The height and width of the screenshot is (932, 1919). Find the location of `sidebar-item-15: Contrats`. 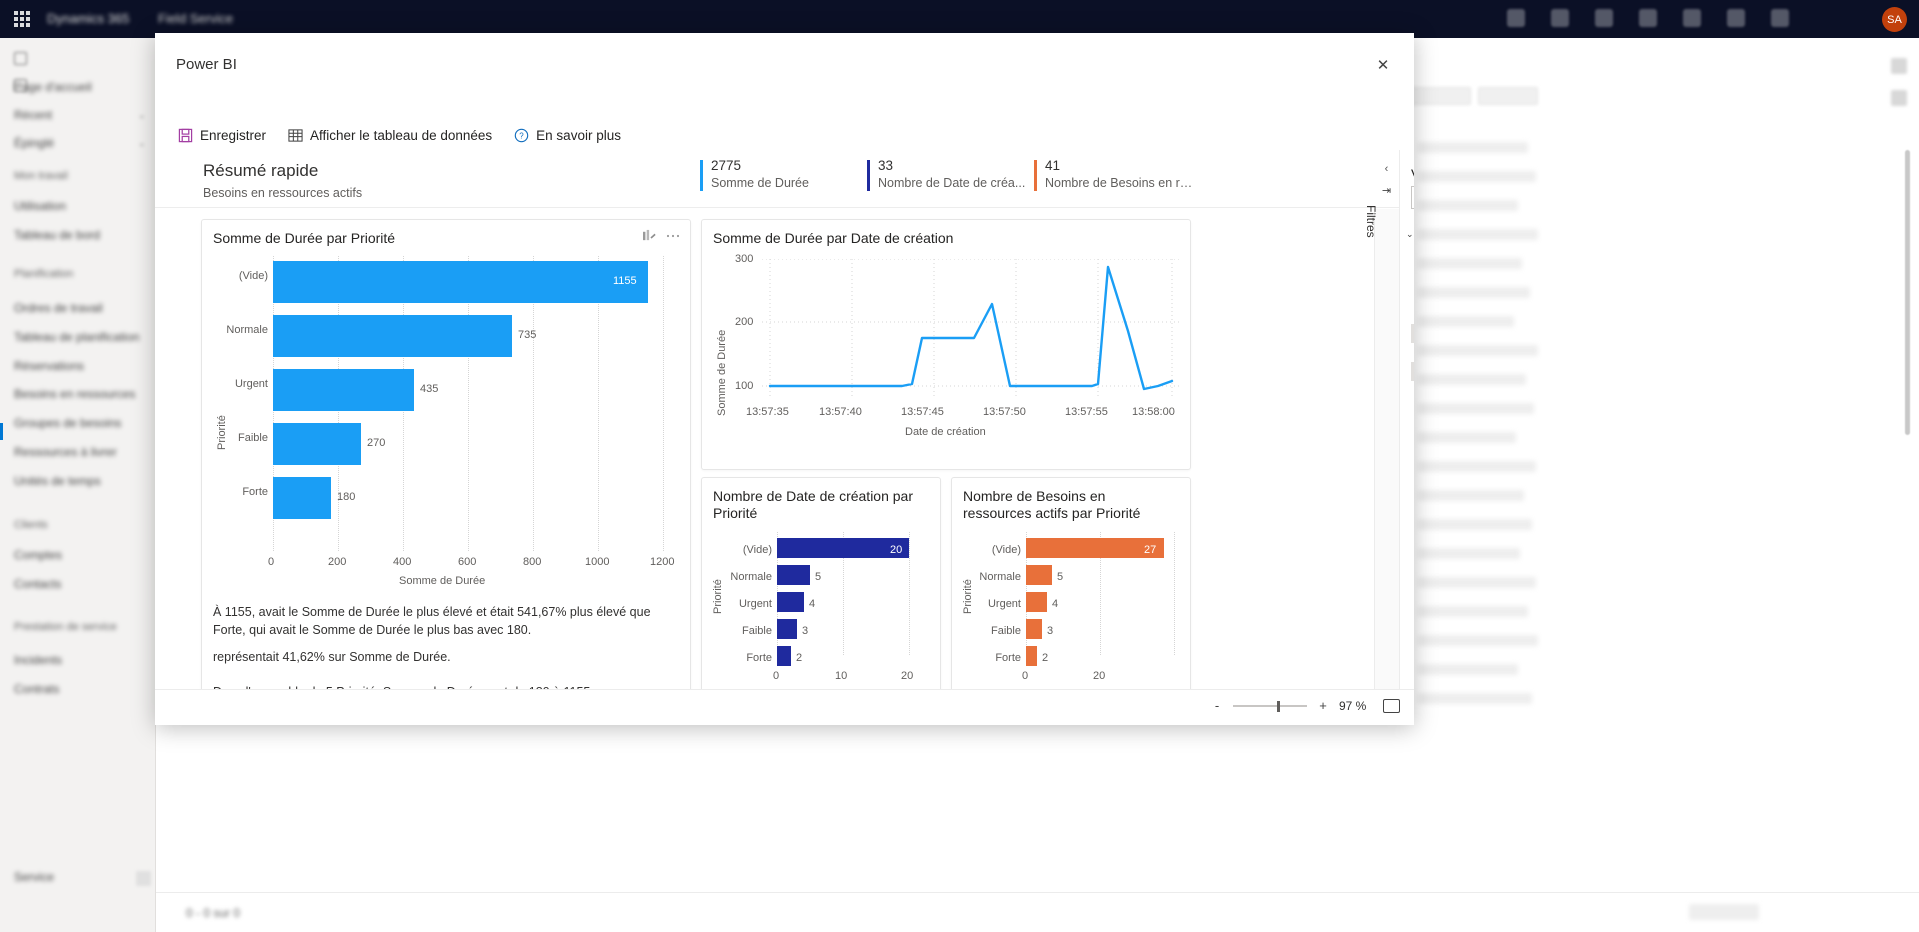

sidebar-item-15: Contrats is located at coordinates (36, 689).